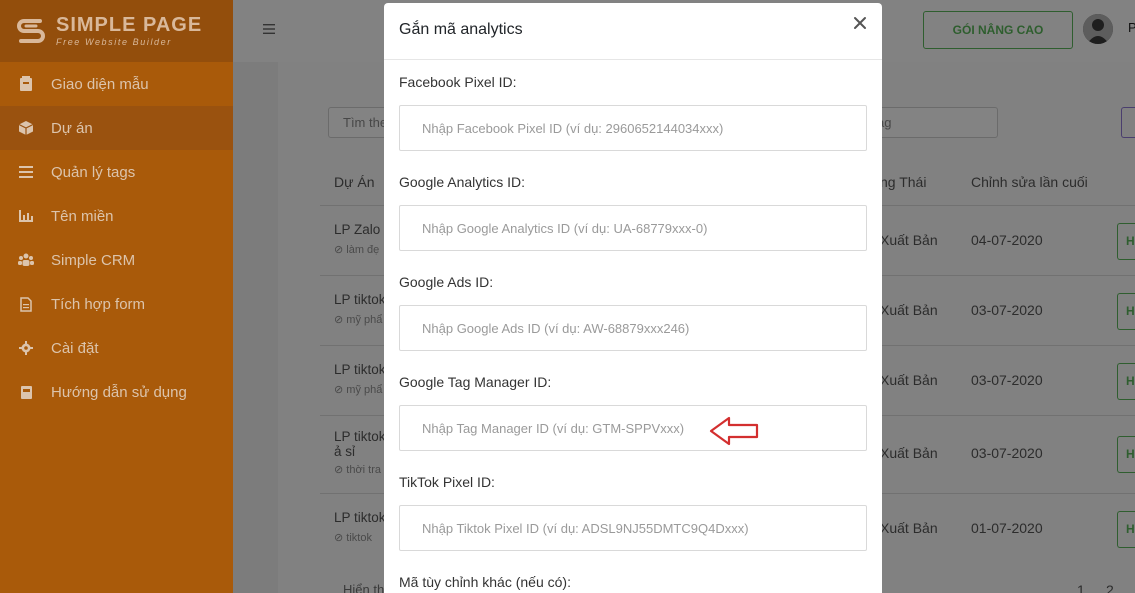  I want to click on sidebar-item-label: Giao diện mẫu, so click(100, 84).